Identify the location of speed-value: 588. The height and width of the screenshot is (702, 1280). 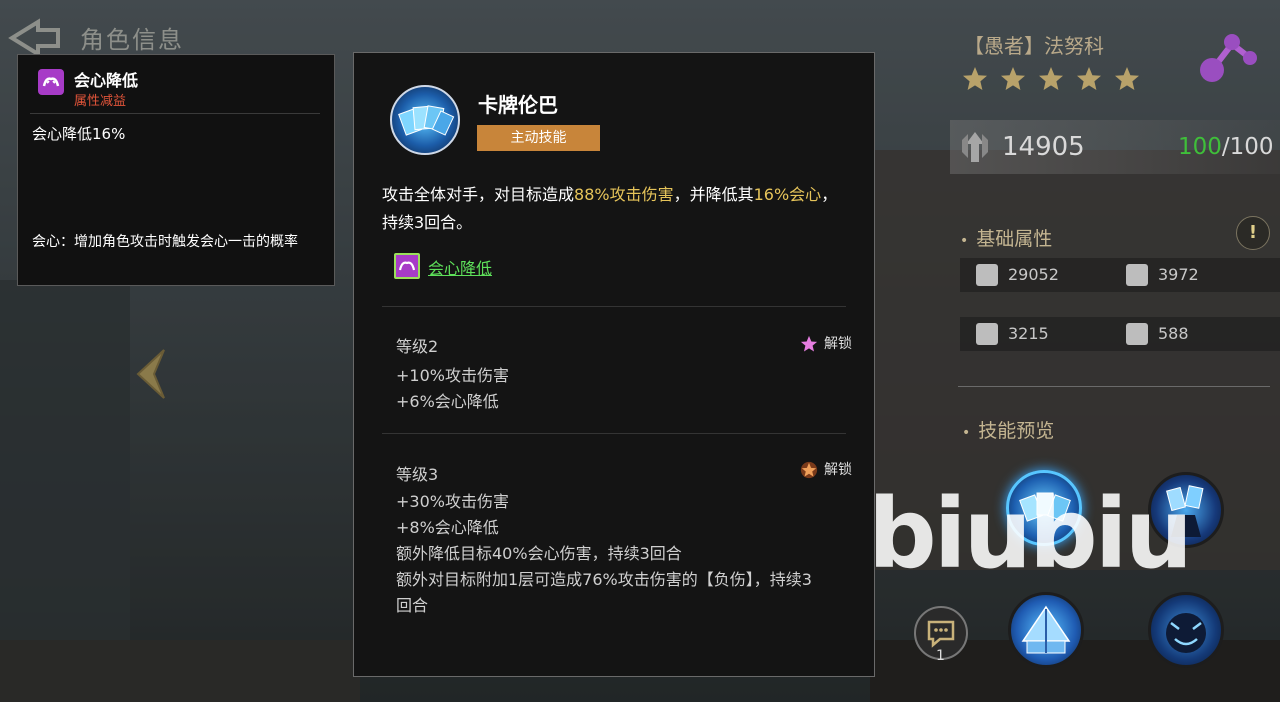
(1173, 333).